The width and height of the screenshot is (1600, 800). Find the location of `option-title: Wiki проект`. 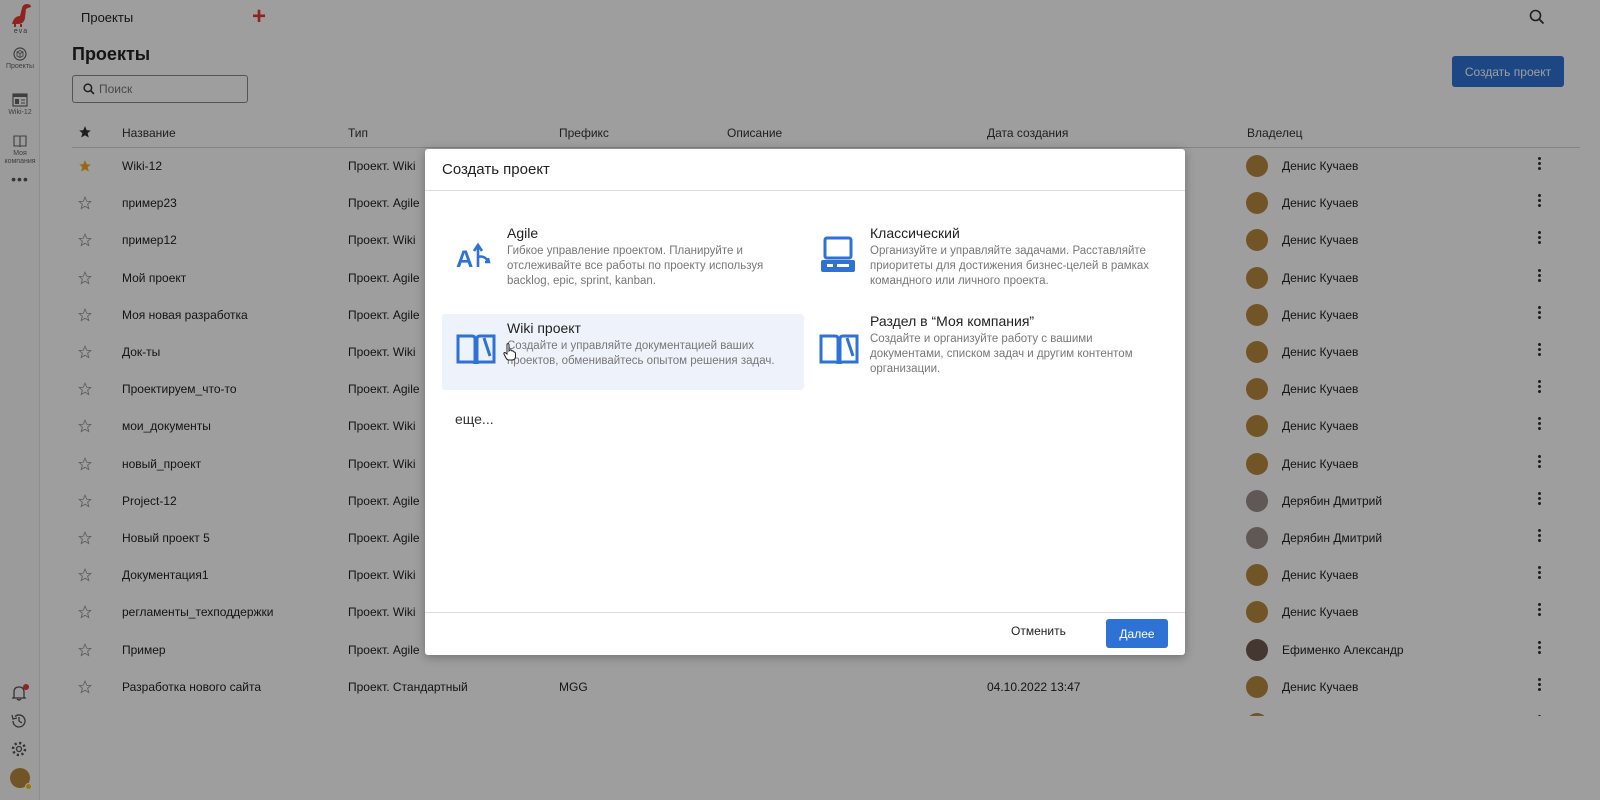

option-title: Wiki проект is located at coordinates (544, 328).